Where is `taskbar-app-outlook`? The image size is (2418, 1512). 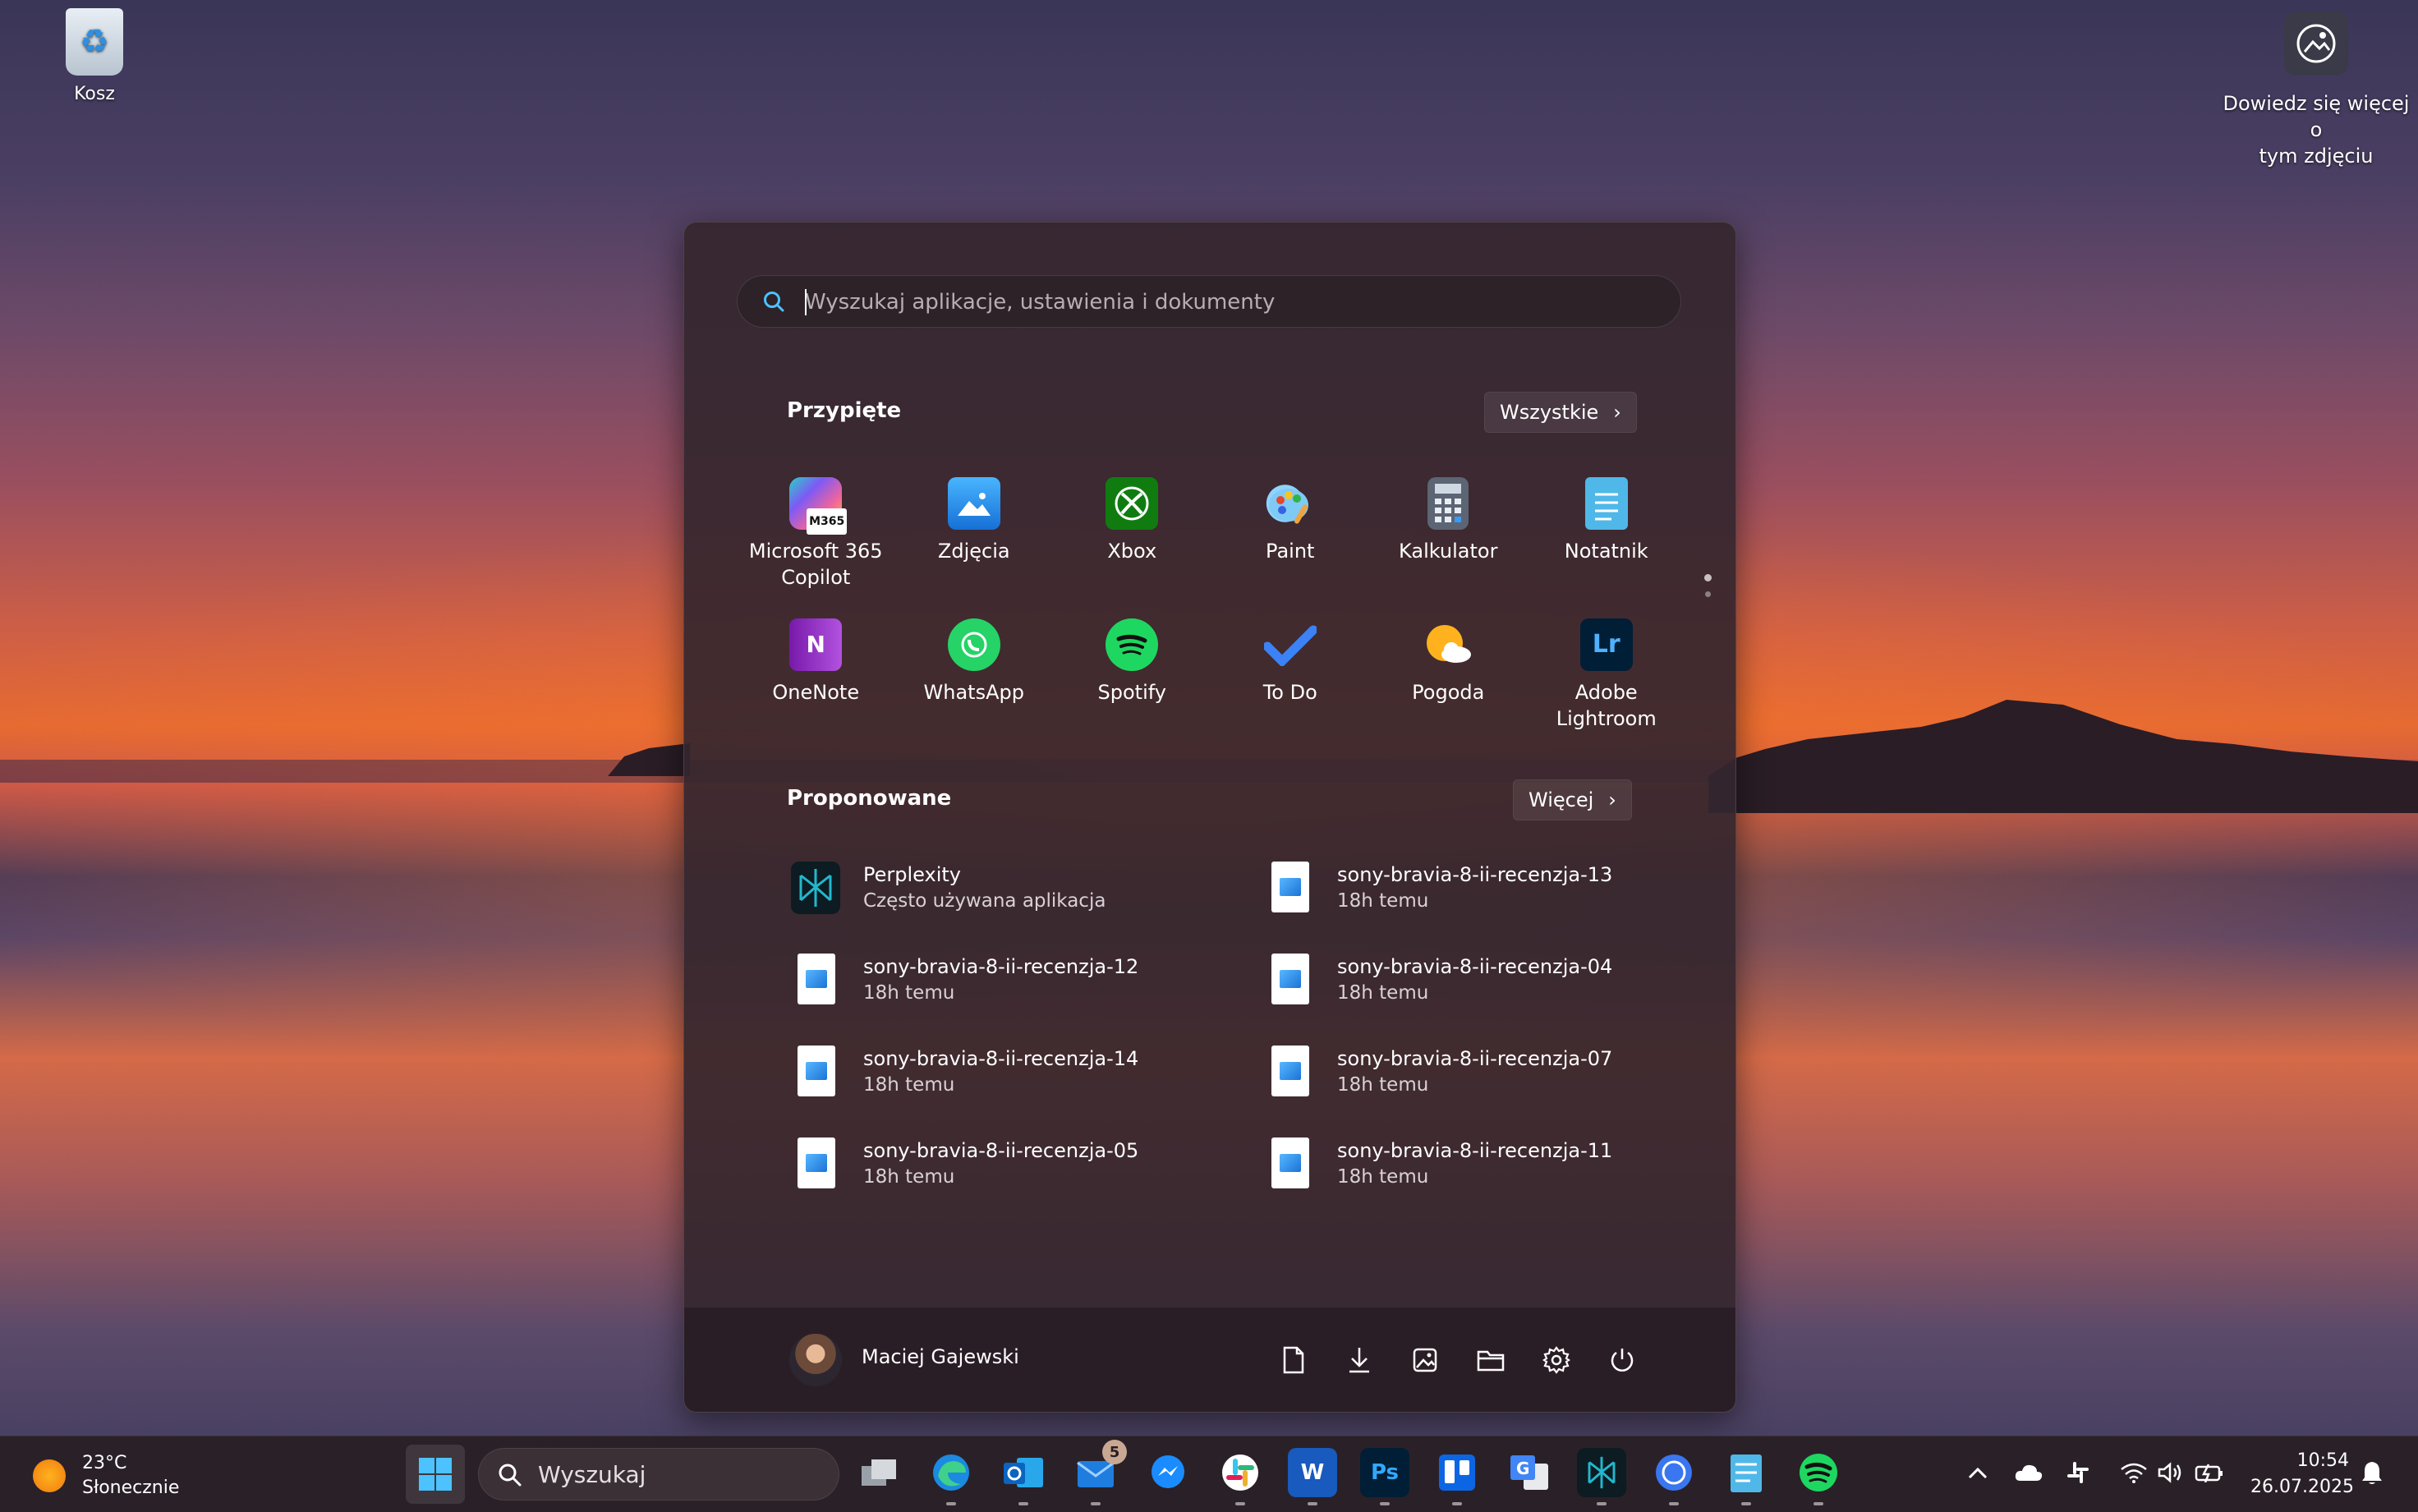 taskbar-app-outlook is located at coordinates (1023, 1476).